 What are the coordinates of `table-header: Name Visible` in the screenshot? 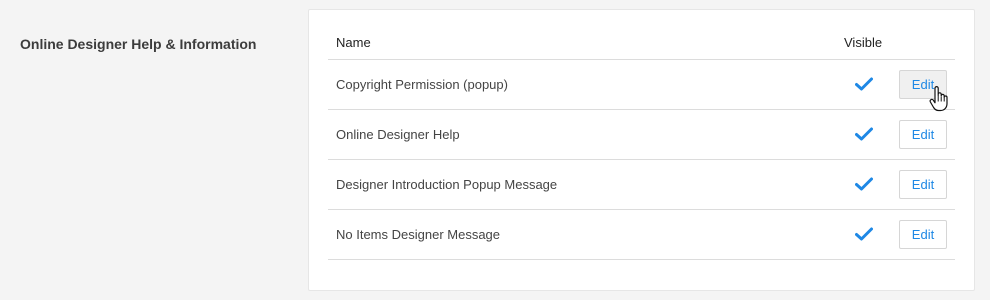 It's located at (641, 42).